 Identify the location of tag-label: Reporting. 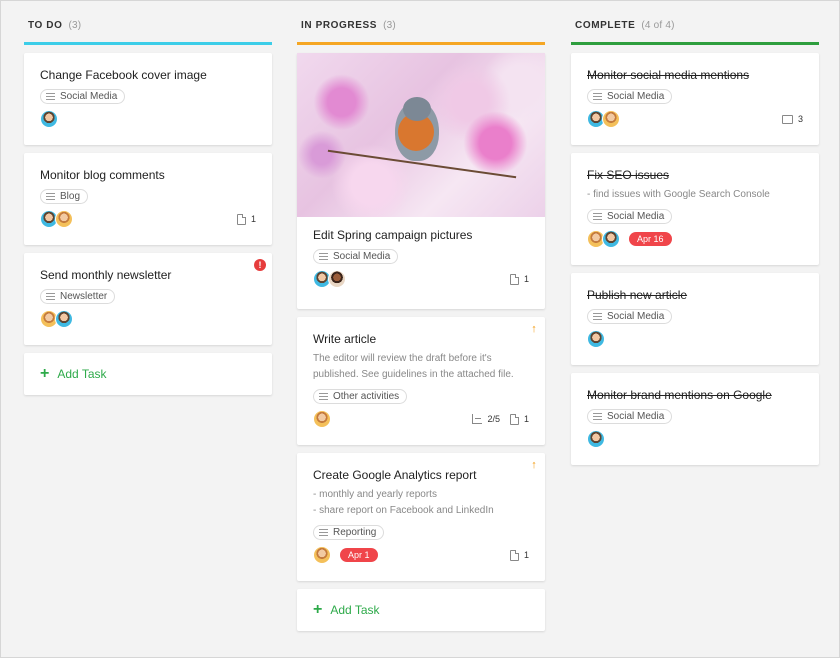
(355, 532).